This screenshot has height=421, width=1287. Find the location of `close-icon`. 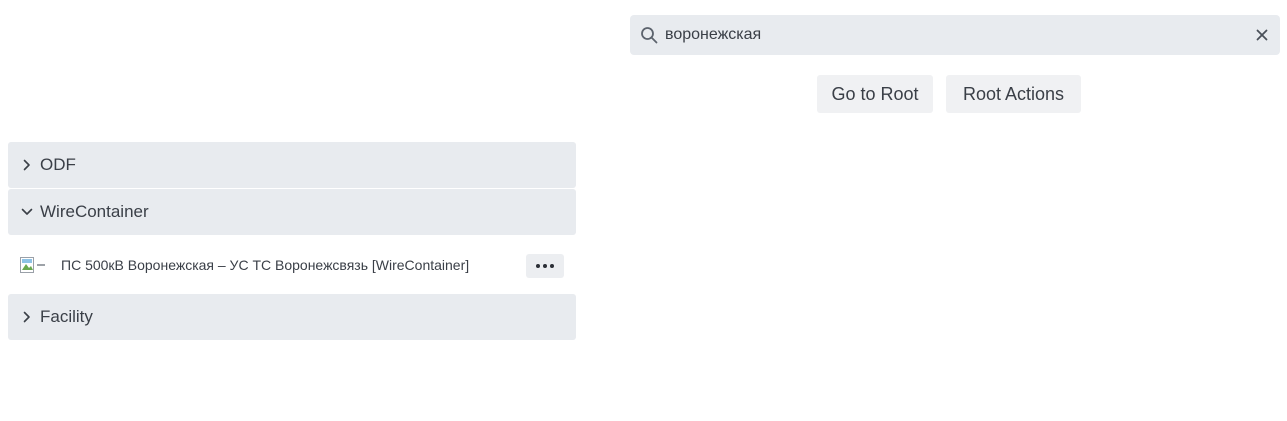

close-icon is located at coordinates (1262, 35).